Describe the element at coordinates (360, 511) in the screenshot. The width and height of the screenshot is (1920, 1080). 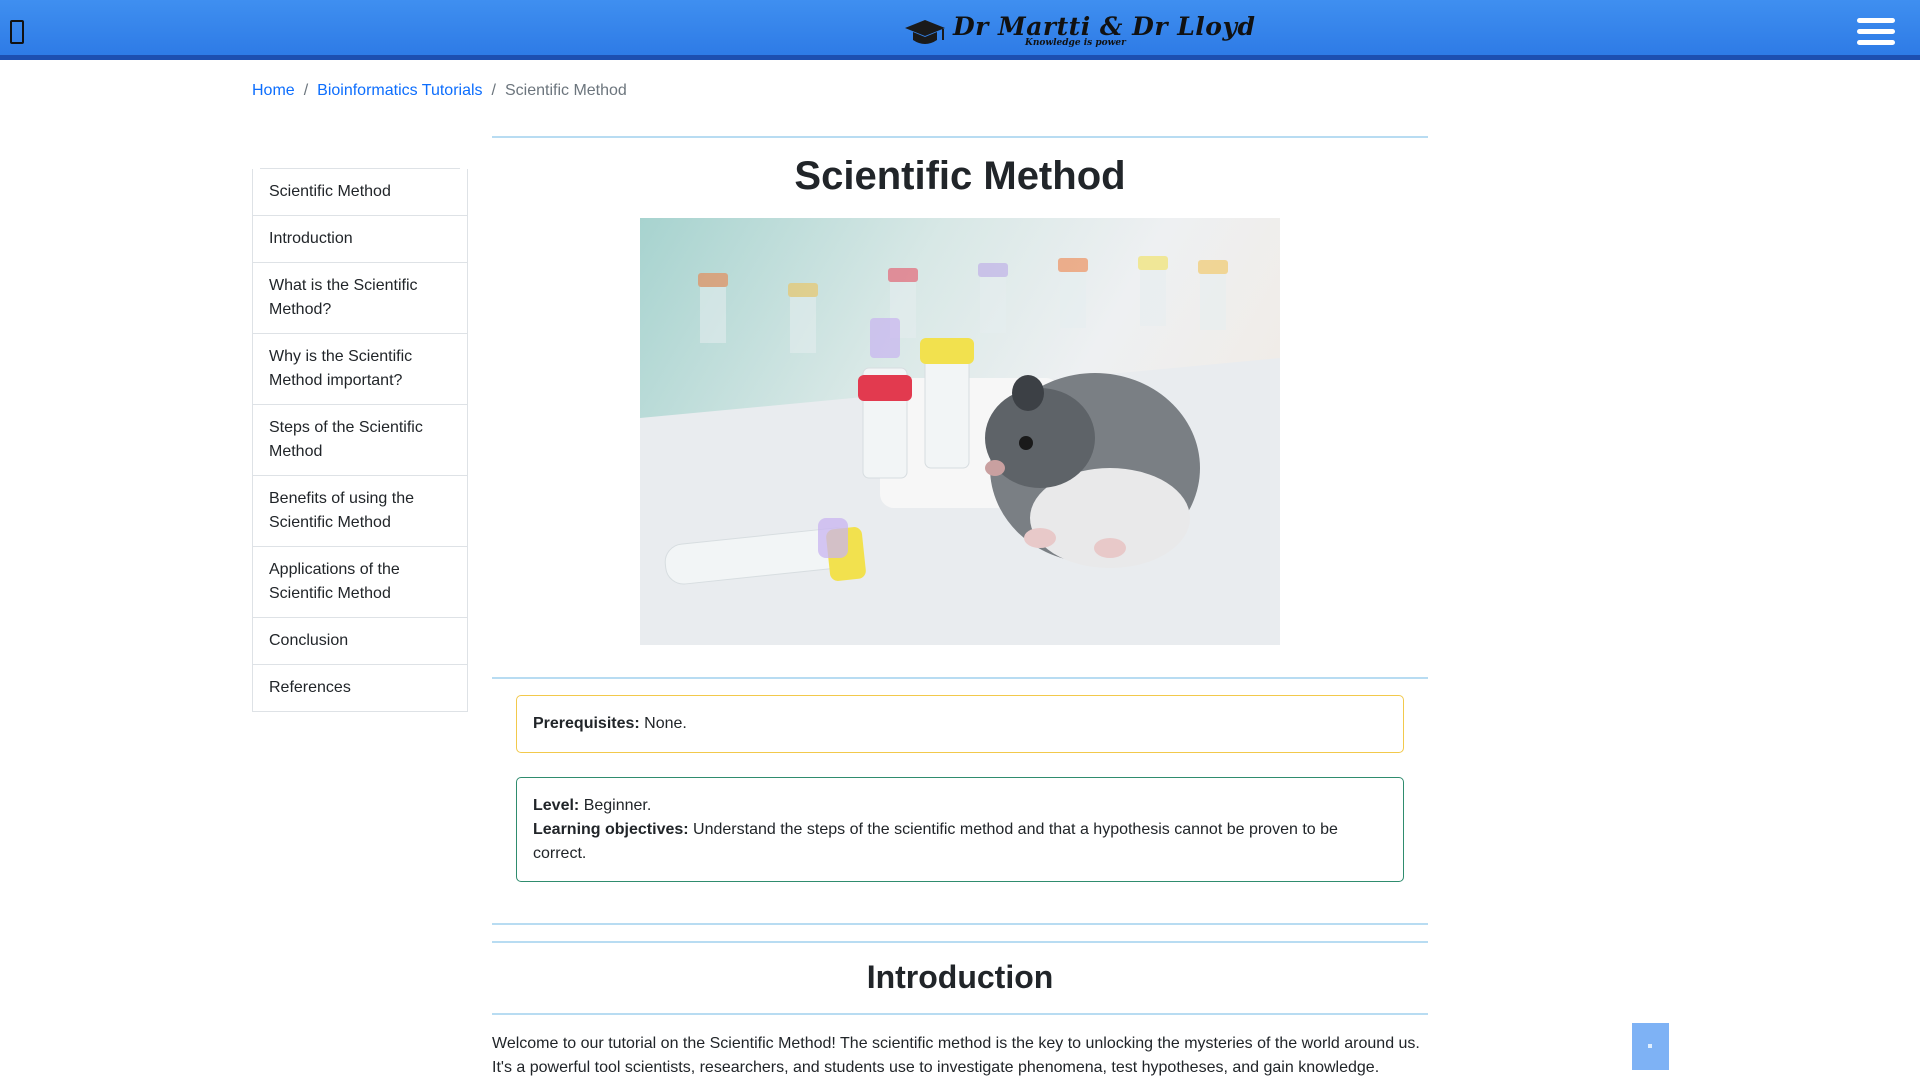
I see `toc-item-benefits: Benefits of using the Scientific Method` at that location.